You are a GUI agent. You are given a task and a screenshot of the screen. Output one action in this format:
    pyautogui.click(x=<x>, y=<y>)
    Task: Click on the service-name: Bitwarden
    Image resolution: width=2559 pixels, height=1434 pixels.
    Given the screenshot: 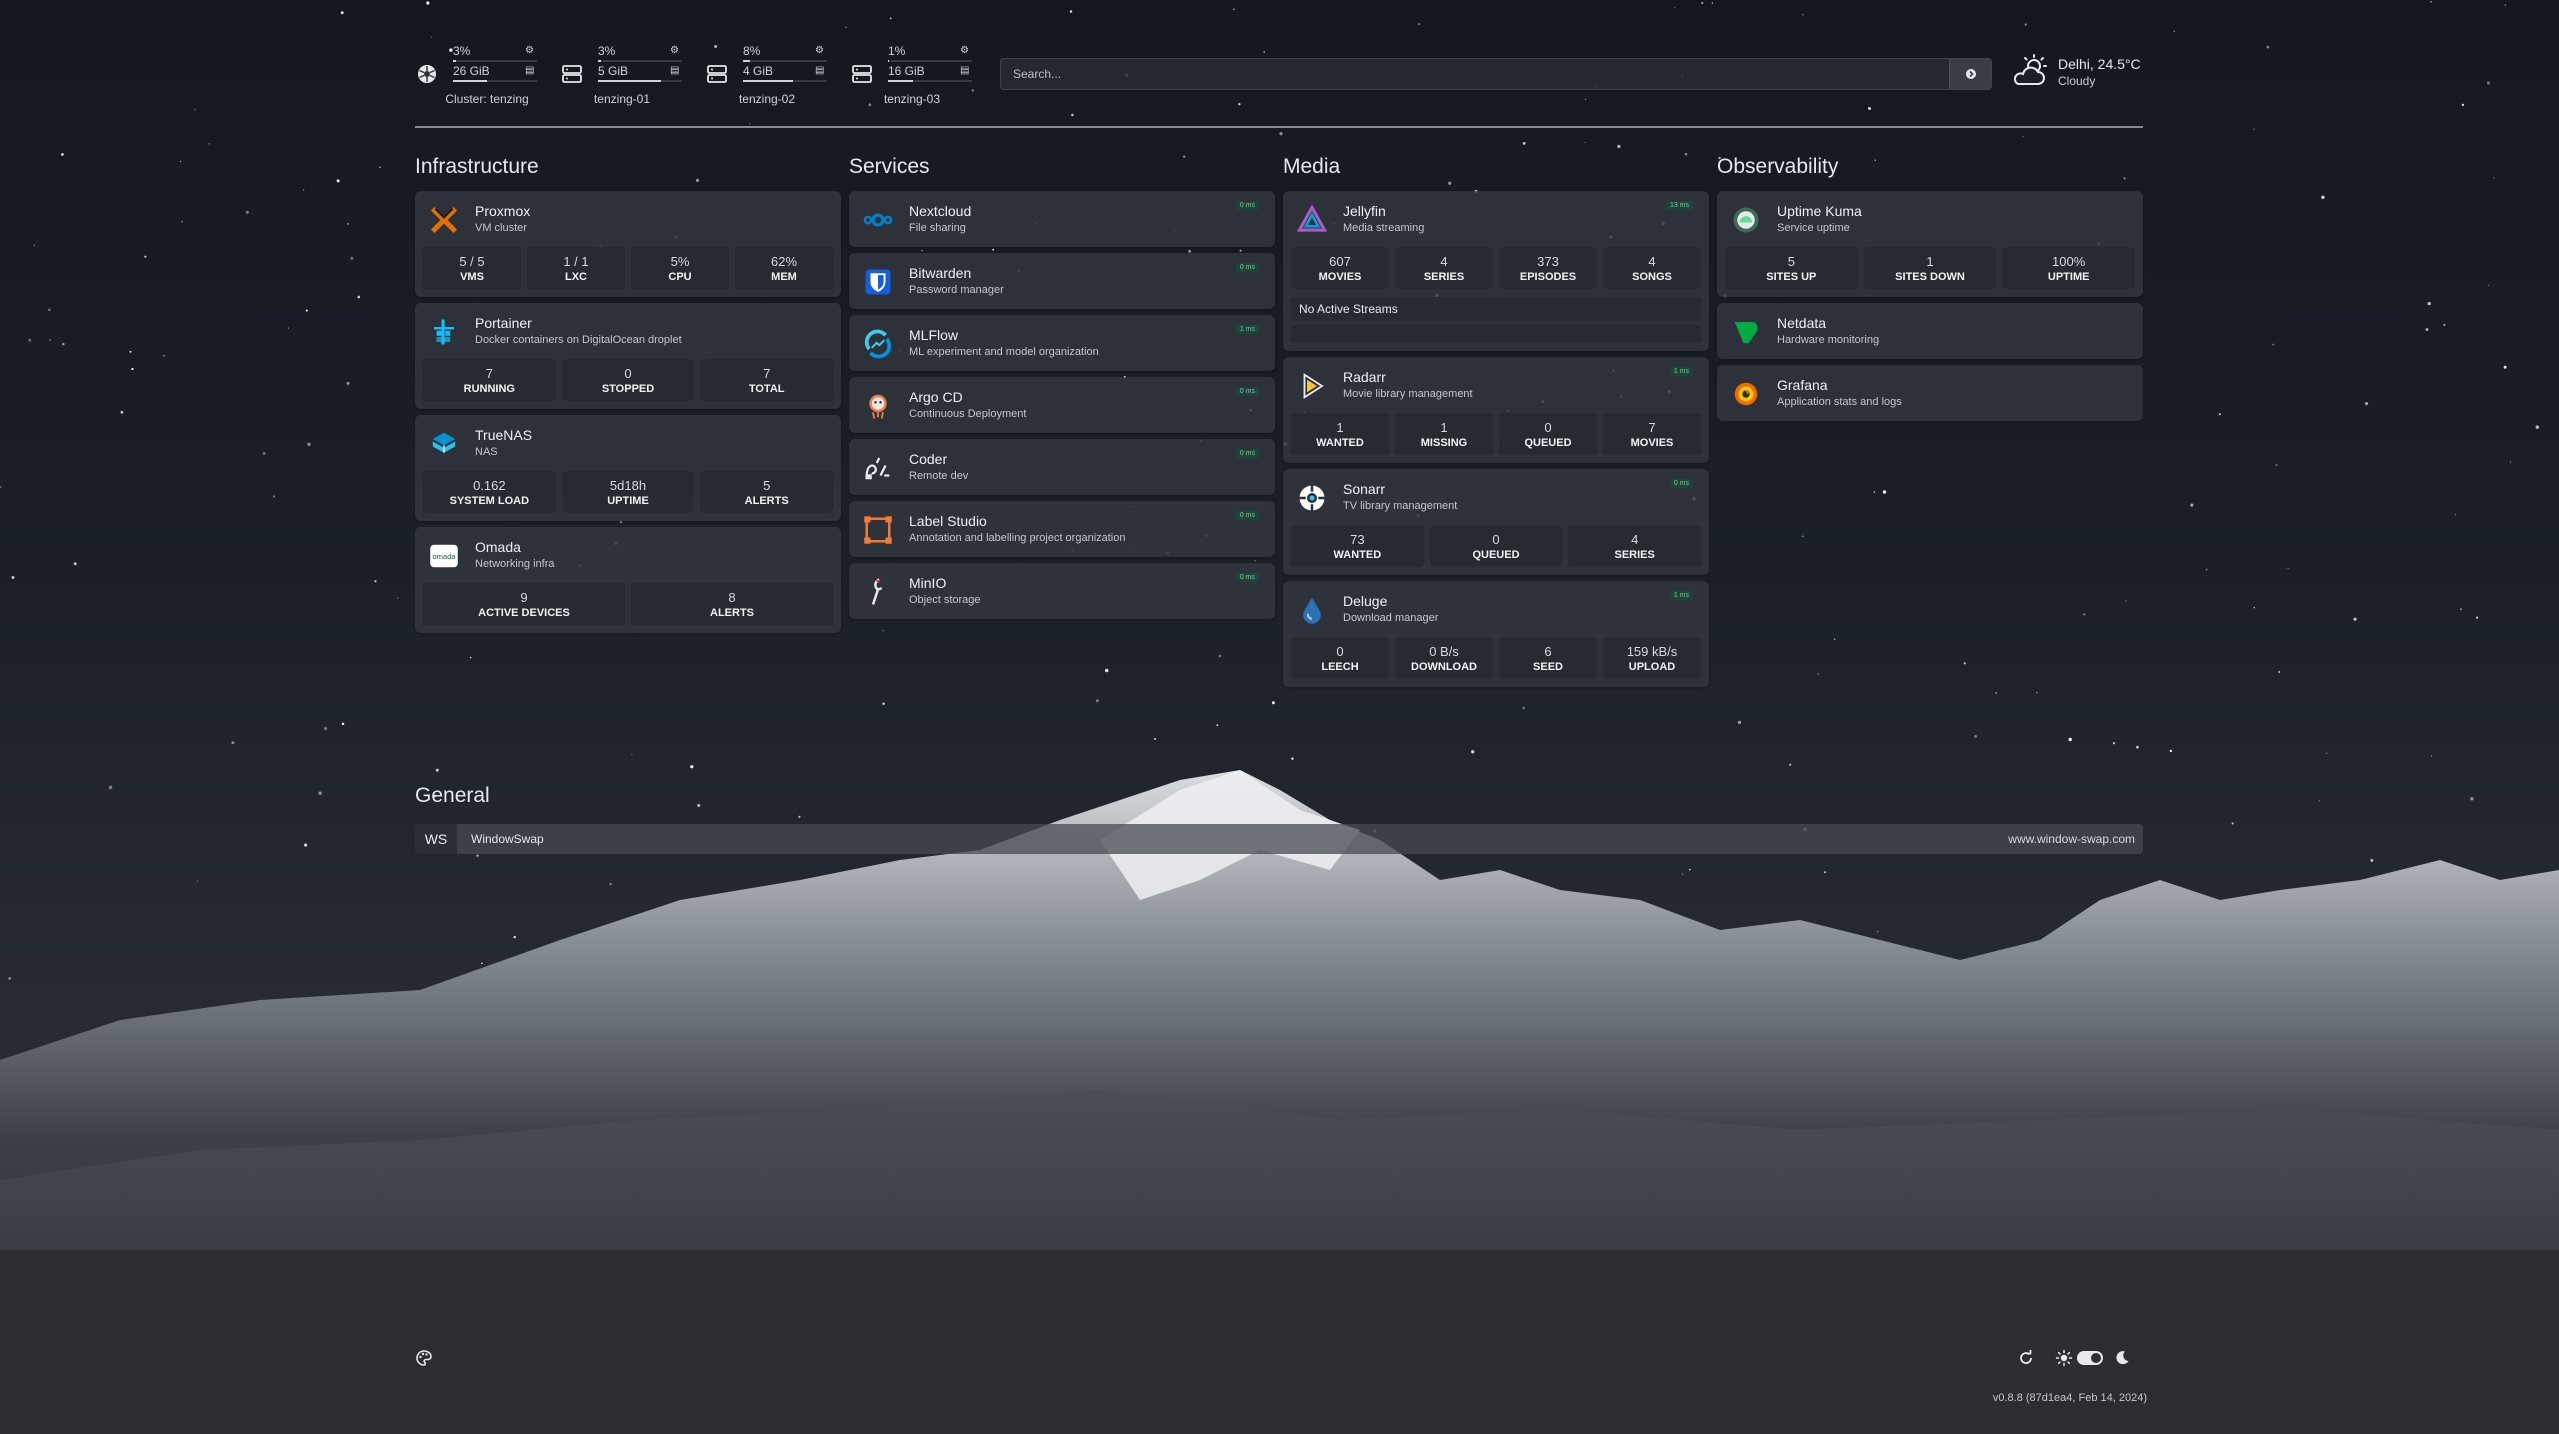 What is the action you would take?
    pyautogui.click(x=940, y=273)
    